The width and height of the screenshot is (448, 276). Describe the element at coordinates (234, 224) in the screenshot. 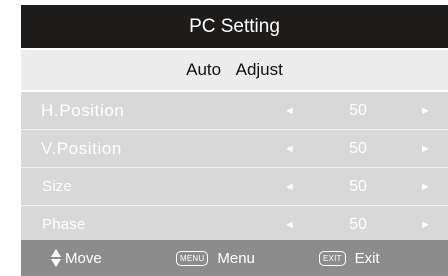

I see `setting-row-phase: Phase ◄ 50 ►` at that location.